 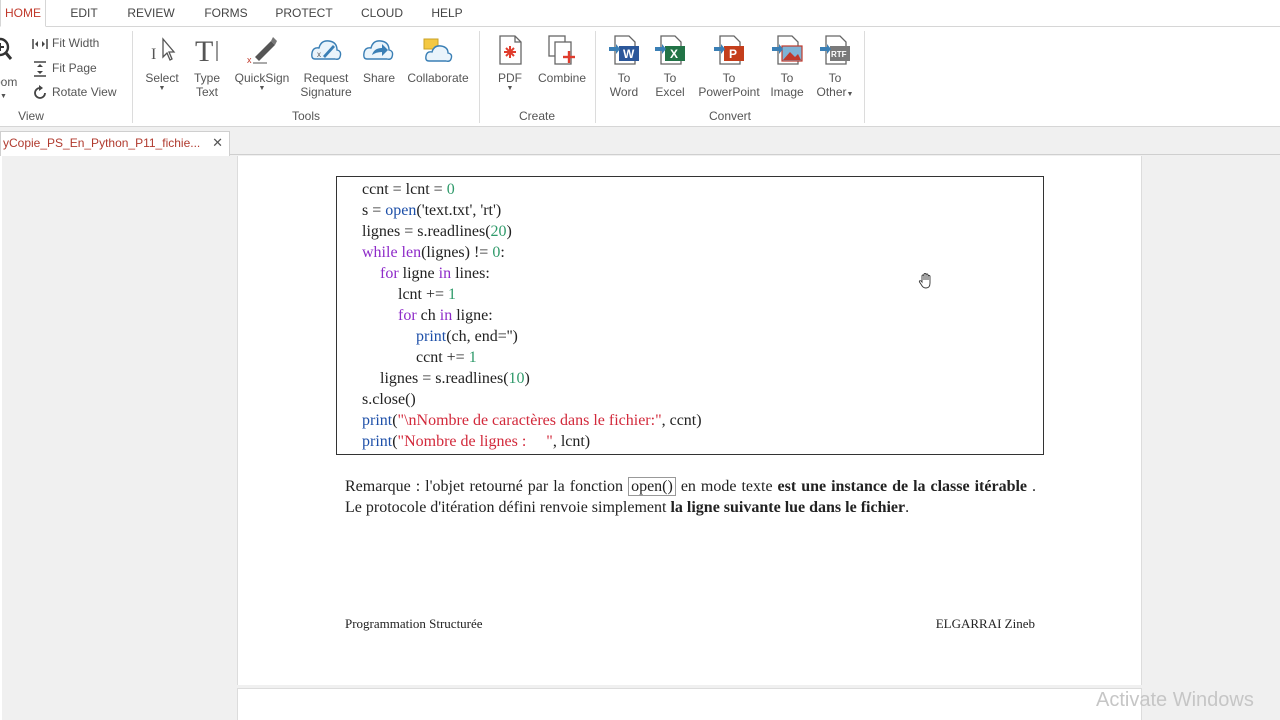 I want to click on code-token: ligne:, so click(x=474, y=315).